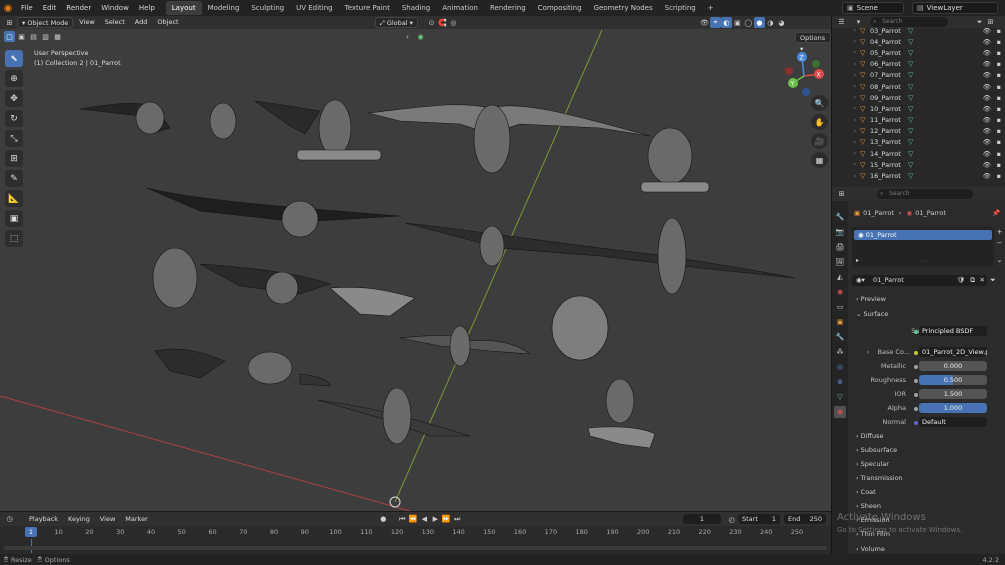 The height and width of the screenshot is (565, 1005). I want to click on tab-animation: Animation, so click(460, 8).